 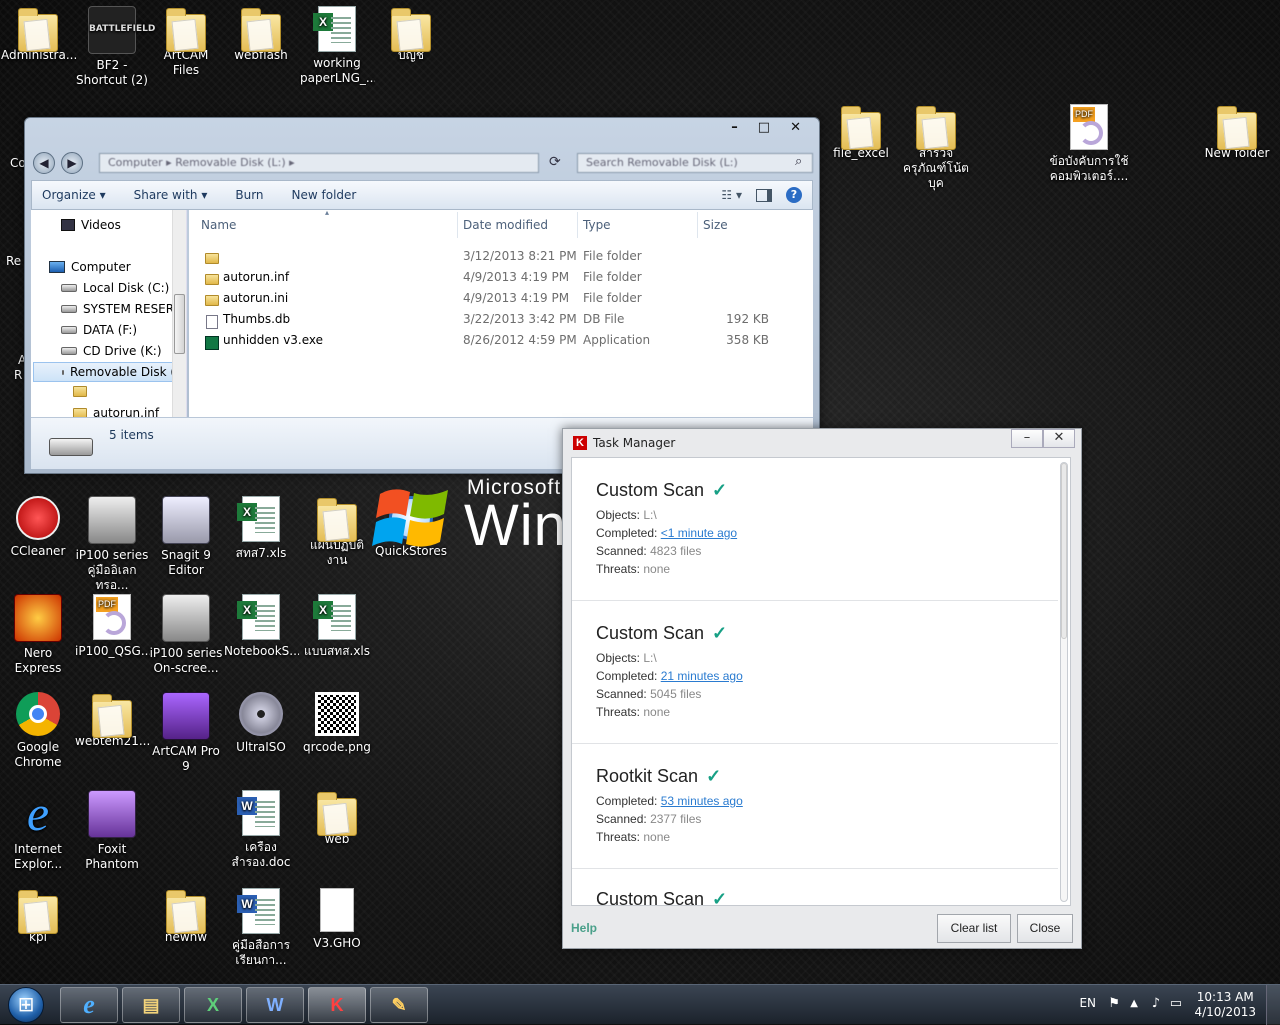 What do you see at coordinates (1225, 1005) in the screenshot?
I see `clock: 10:13 AM 4/10/2013` at bounding box center [1225, 1005].